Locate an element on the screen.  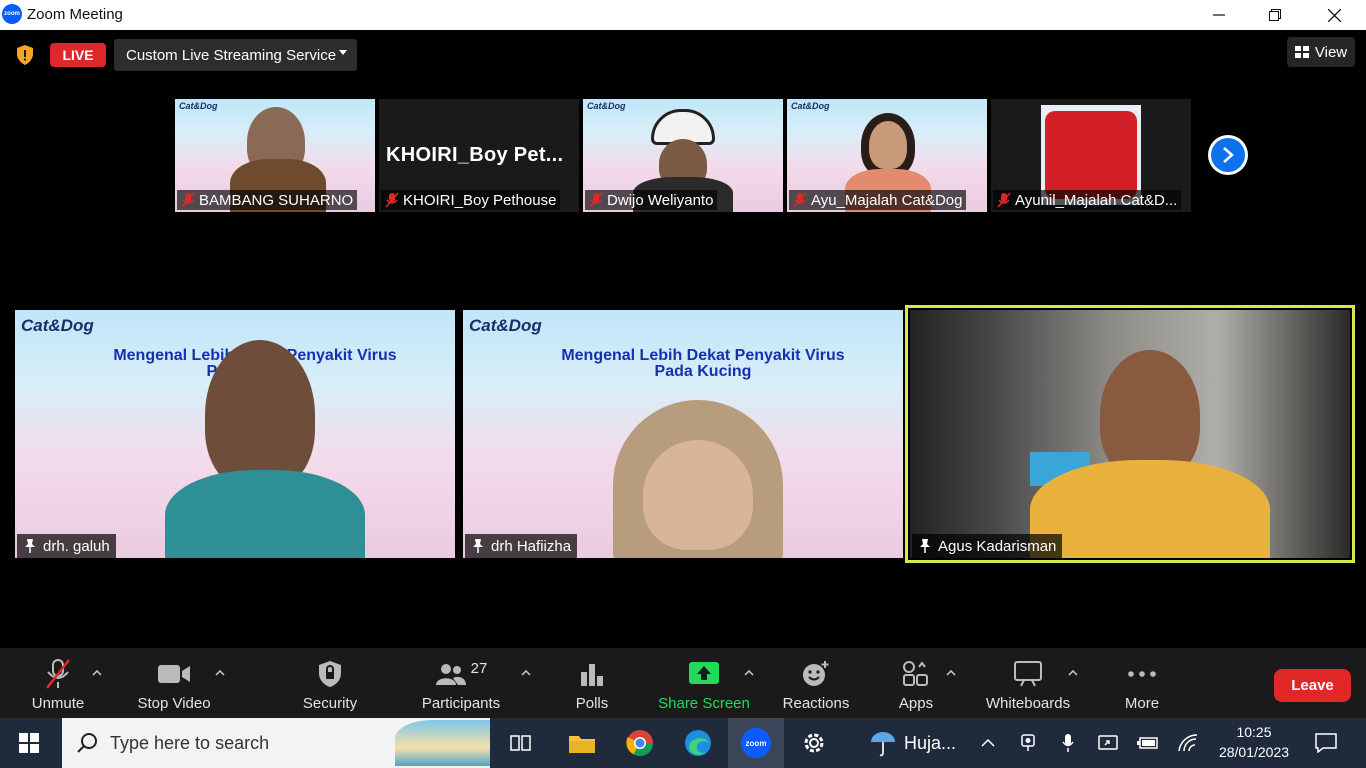
participant-tile: Agus Kadarisman is located at coordinates (1130, 434).